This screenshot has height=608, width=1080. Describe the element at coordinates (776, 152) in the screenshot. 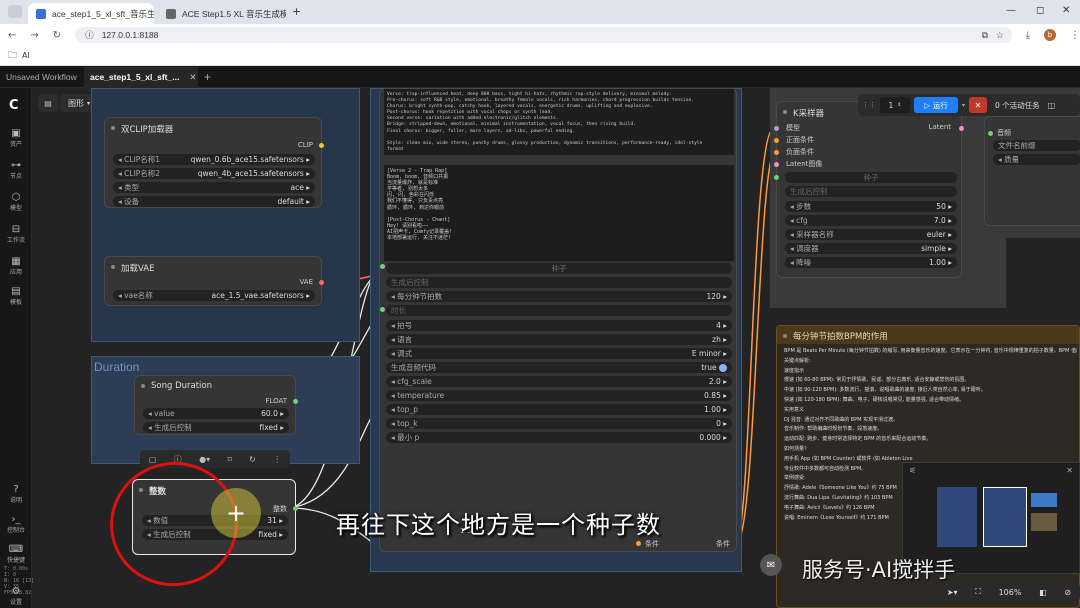

I see `input-slot-negative` at that location.